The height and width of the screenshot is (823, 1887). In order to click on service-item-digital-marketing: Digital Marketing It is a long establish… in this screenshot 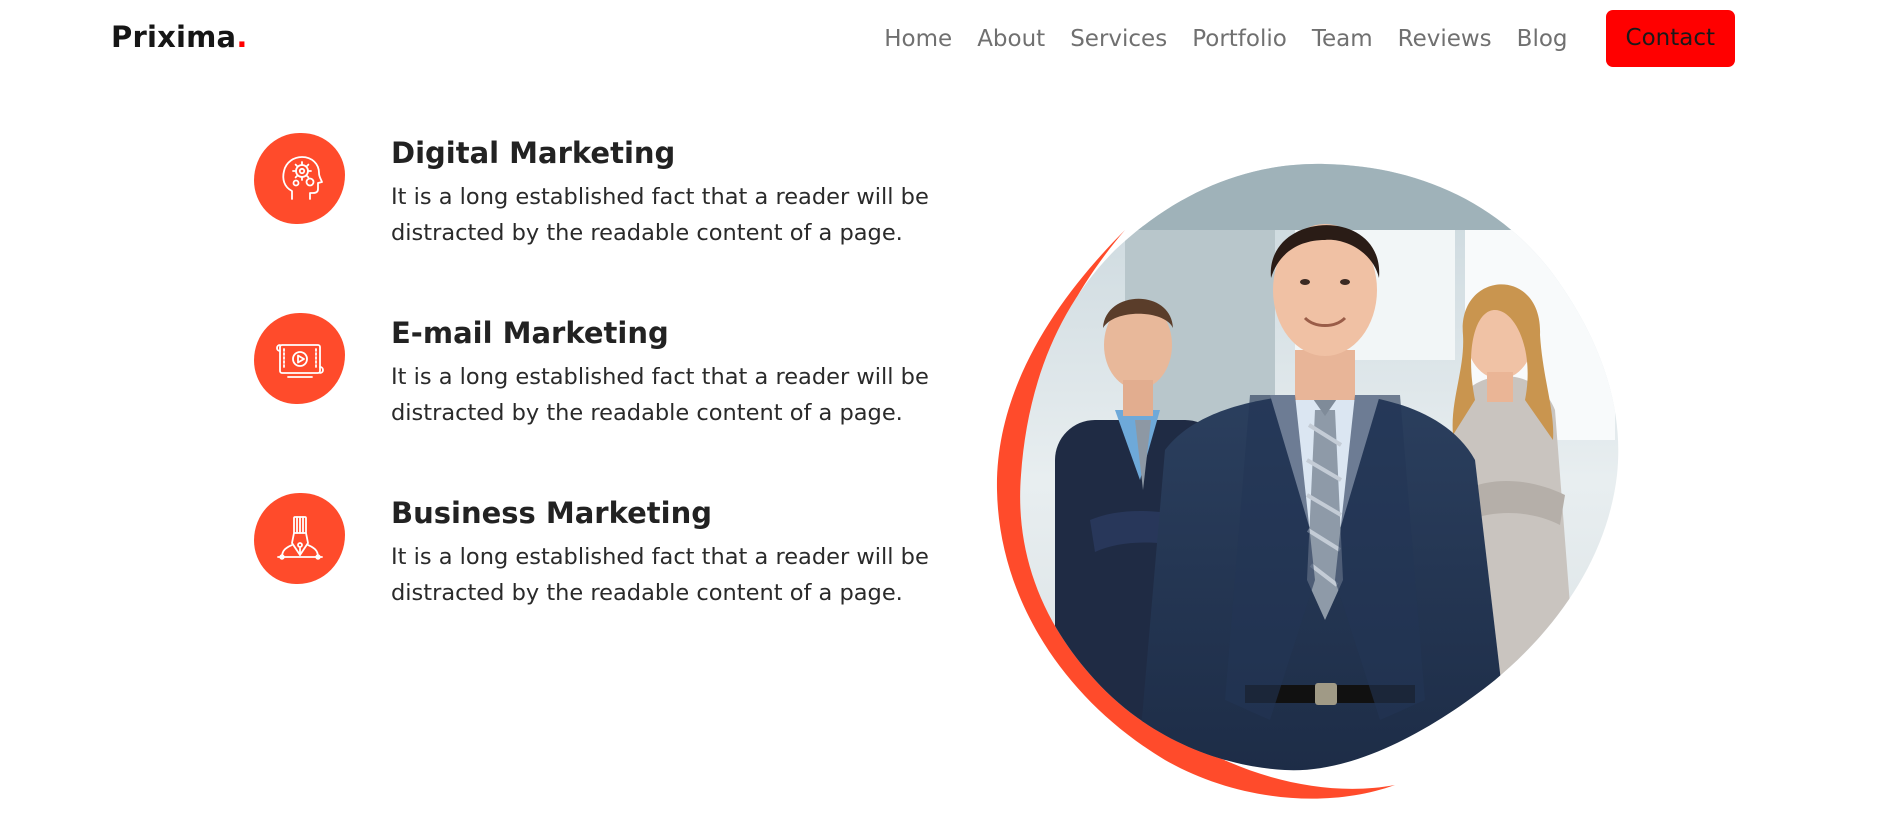, I will do `click(604, 223)`.